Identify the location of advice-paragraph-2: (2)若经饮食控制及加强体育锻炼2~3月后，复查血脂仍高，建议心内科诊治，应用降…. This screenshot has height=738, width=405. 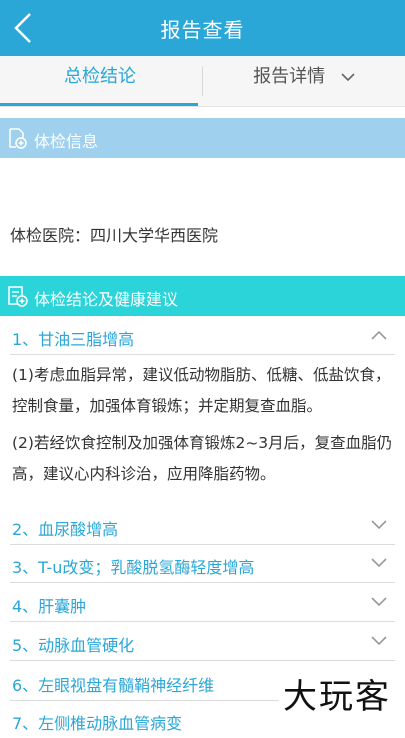
(202, 458).